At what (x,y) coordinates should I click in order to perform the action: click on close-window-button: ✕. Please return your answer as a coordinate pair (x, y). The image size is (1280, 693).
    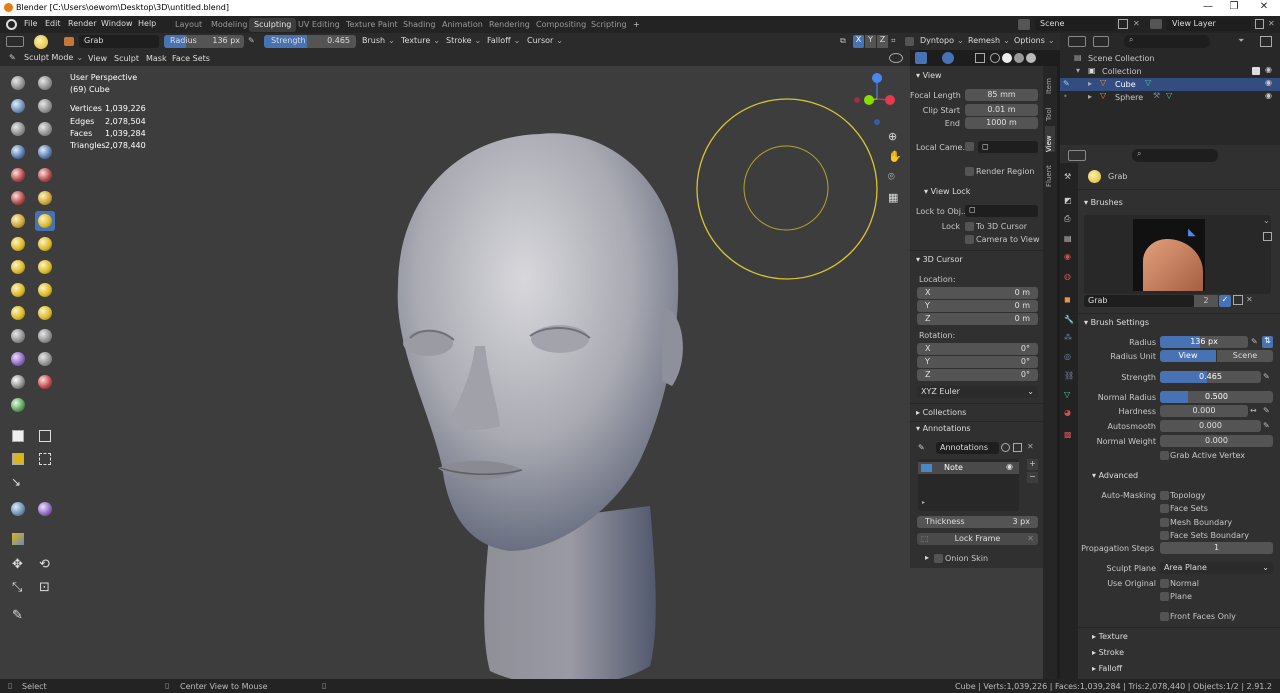
    Looking at the image, I should click on (1264, 8).